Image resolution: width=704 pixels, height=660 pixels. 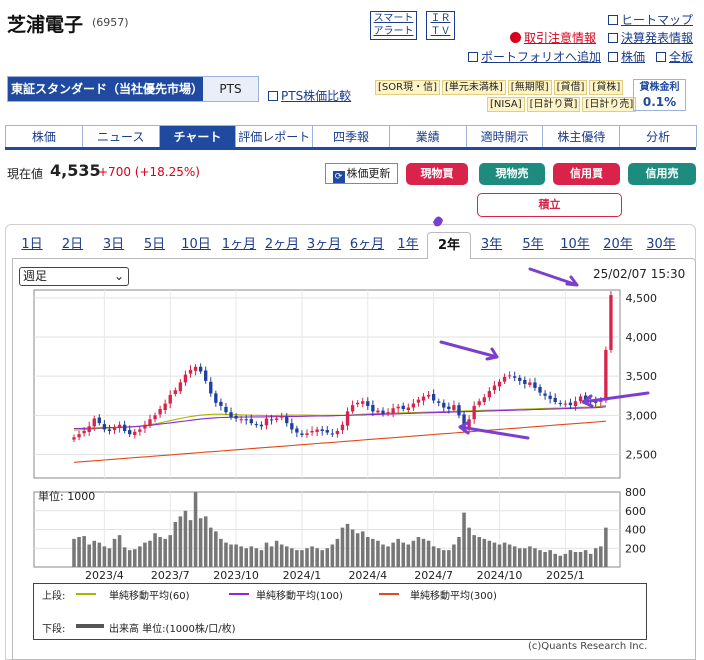 I want to click on x-tick-label-3: 2024/1, so click(x=302, y=575).